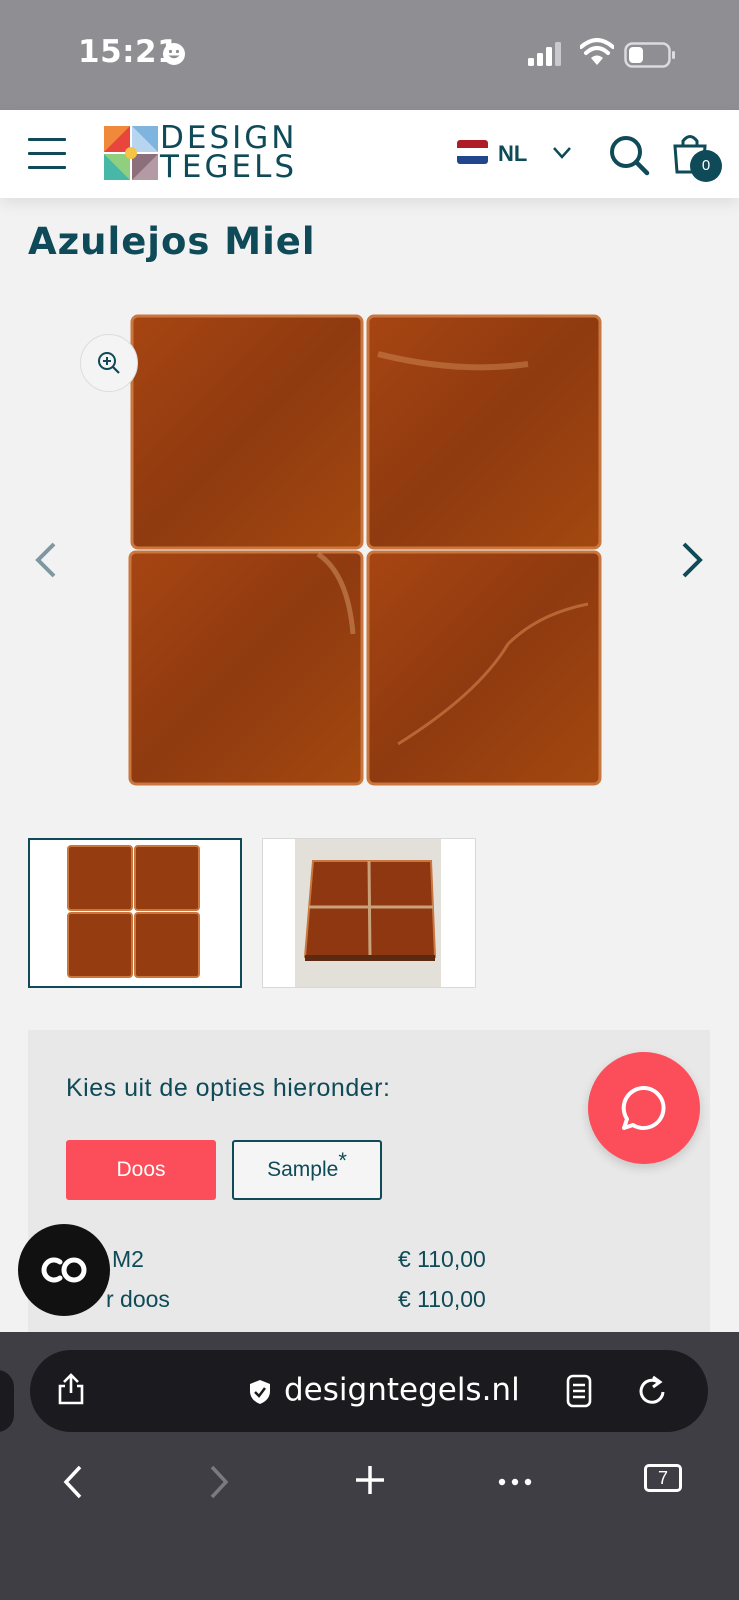 This screenshot has height=1600, width=739. Describe the element at coordinates (544, 54) in the screenshot. I see `signal-icon` at that location.